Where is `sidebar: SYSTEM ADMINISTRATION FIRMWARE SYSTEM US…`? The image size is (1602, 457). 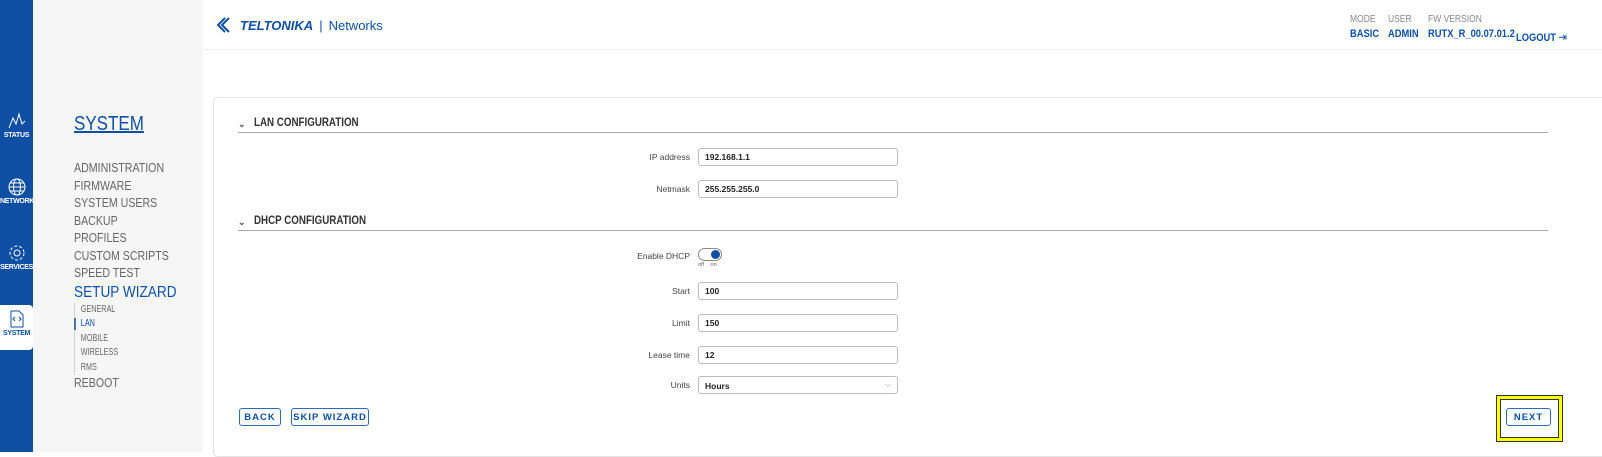
sidebar: SYSTEM ADMINISTRATION FIRMWARE SYSTEM US… is located at coordinates (118, 226).